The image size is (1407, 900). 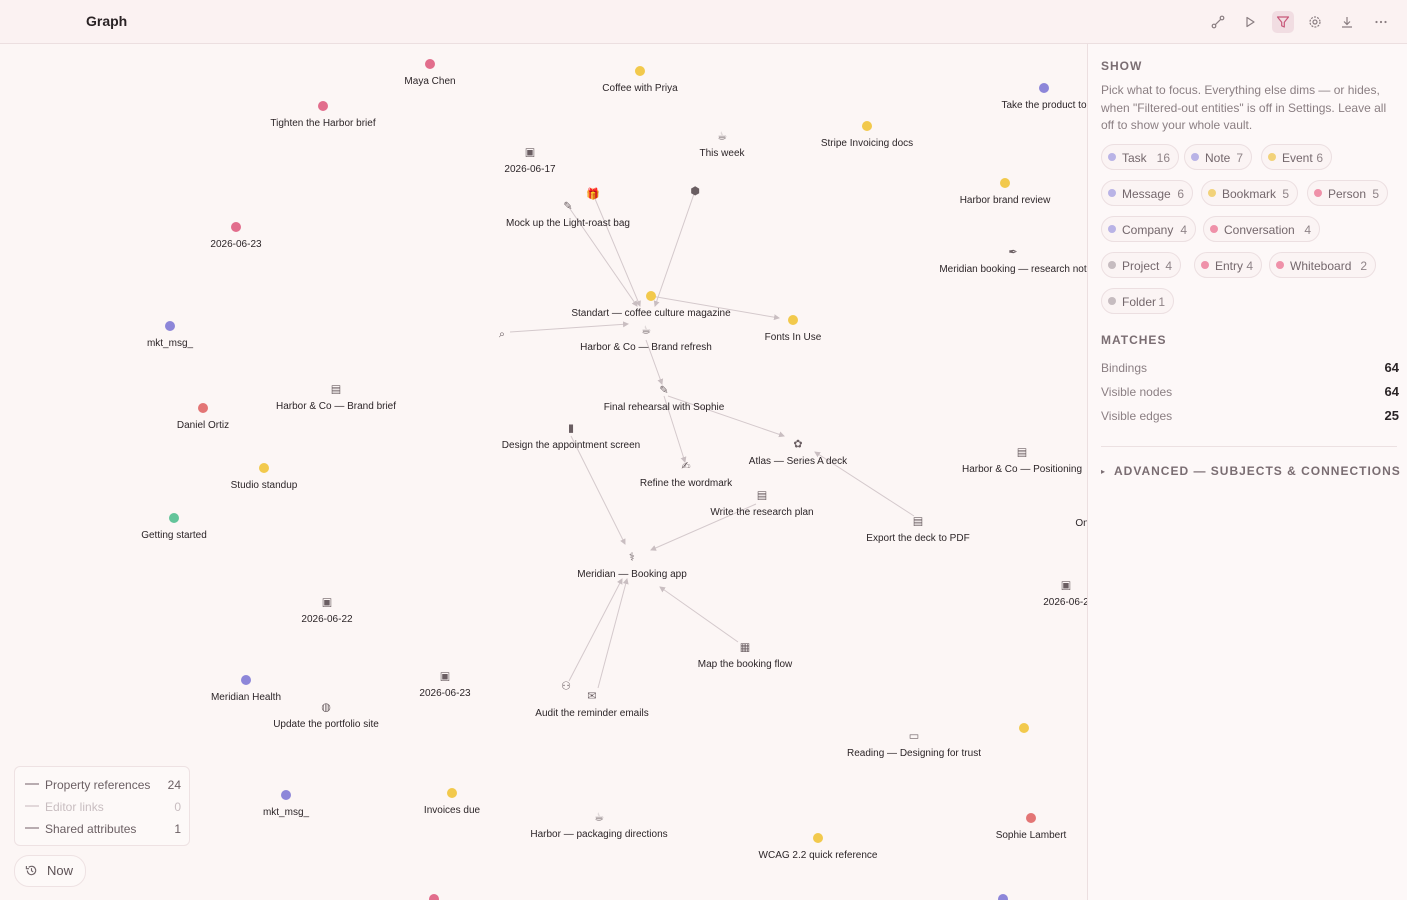 I want to click on graph-node-label: Maya Chen, so click(x=429, y=81).